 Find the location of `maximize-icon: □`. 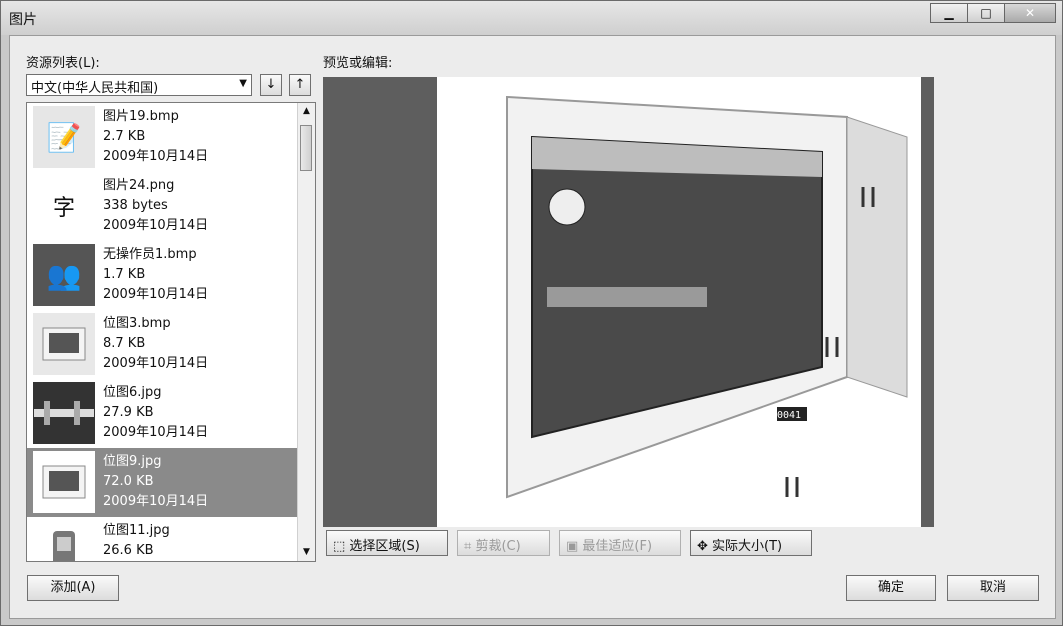

maximize-icon: □ is located at coordinates (986, 13).